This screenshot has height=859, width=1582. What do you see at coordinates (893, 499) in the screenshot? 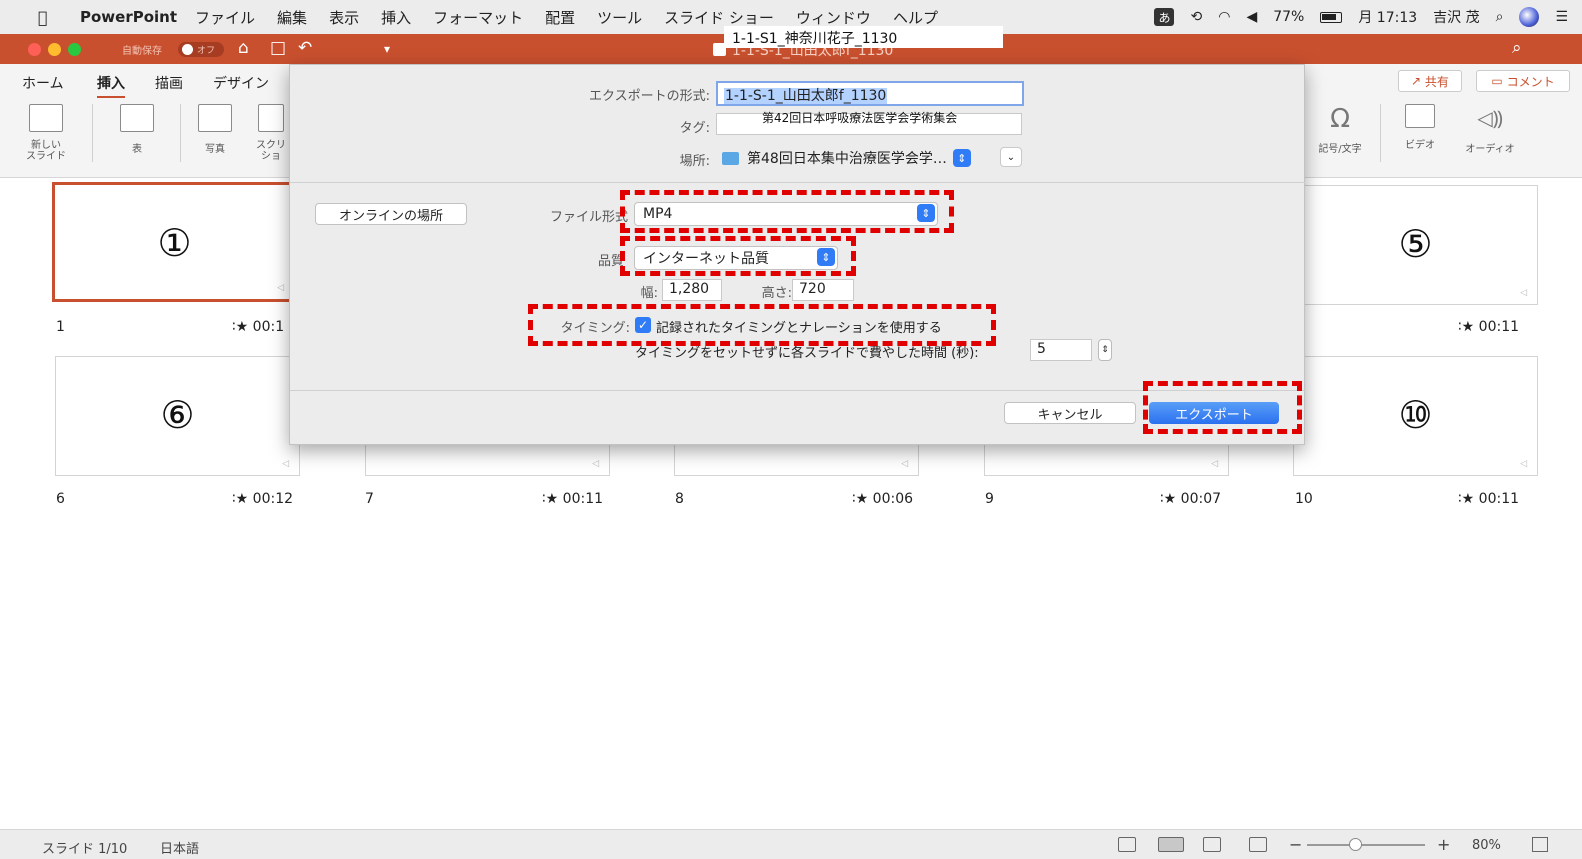
I see `slide-time-value: 00:06` at bounding box center [893, 499].